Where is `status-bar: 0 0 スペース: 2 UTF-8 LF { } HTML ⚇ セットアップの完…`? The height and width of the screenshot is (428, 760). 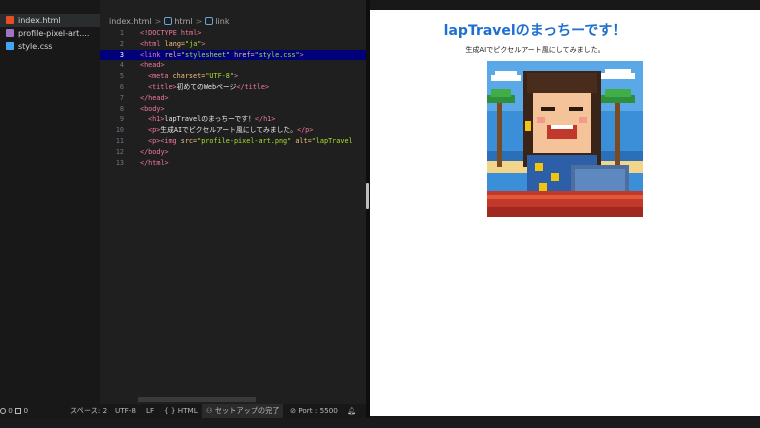
status-bar: 0 0 スペース: 2 UTF-8 LF { } HTML ⚇ セットアップの完… is located at coordinates (183, 411).